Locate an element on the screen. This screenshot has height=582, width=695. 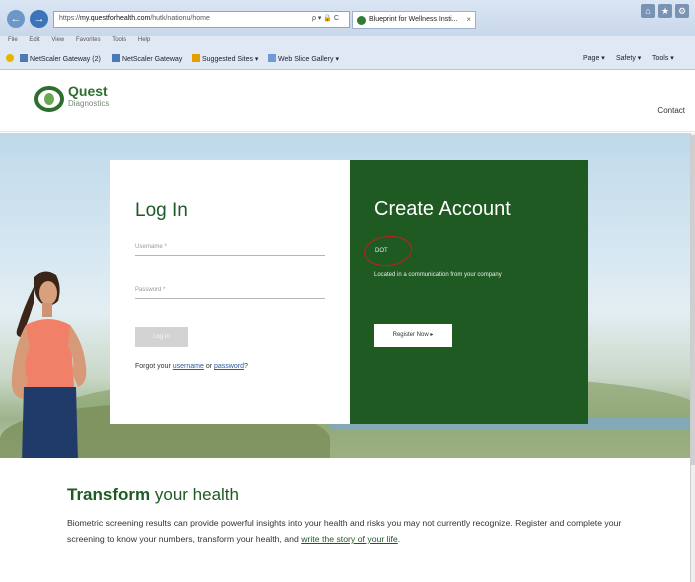
fav-netscaler: NetScaler Gateway is located at coordinates (147, 58).